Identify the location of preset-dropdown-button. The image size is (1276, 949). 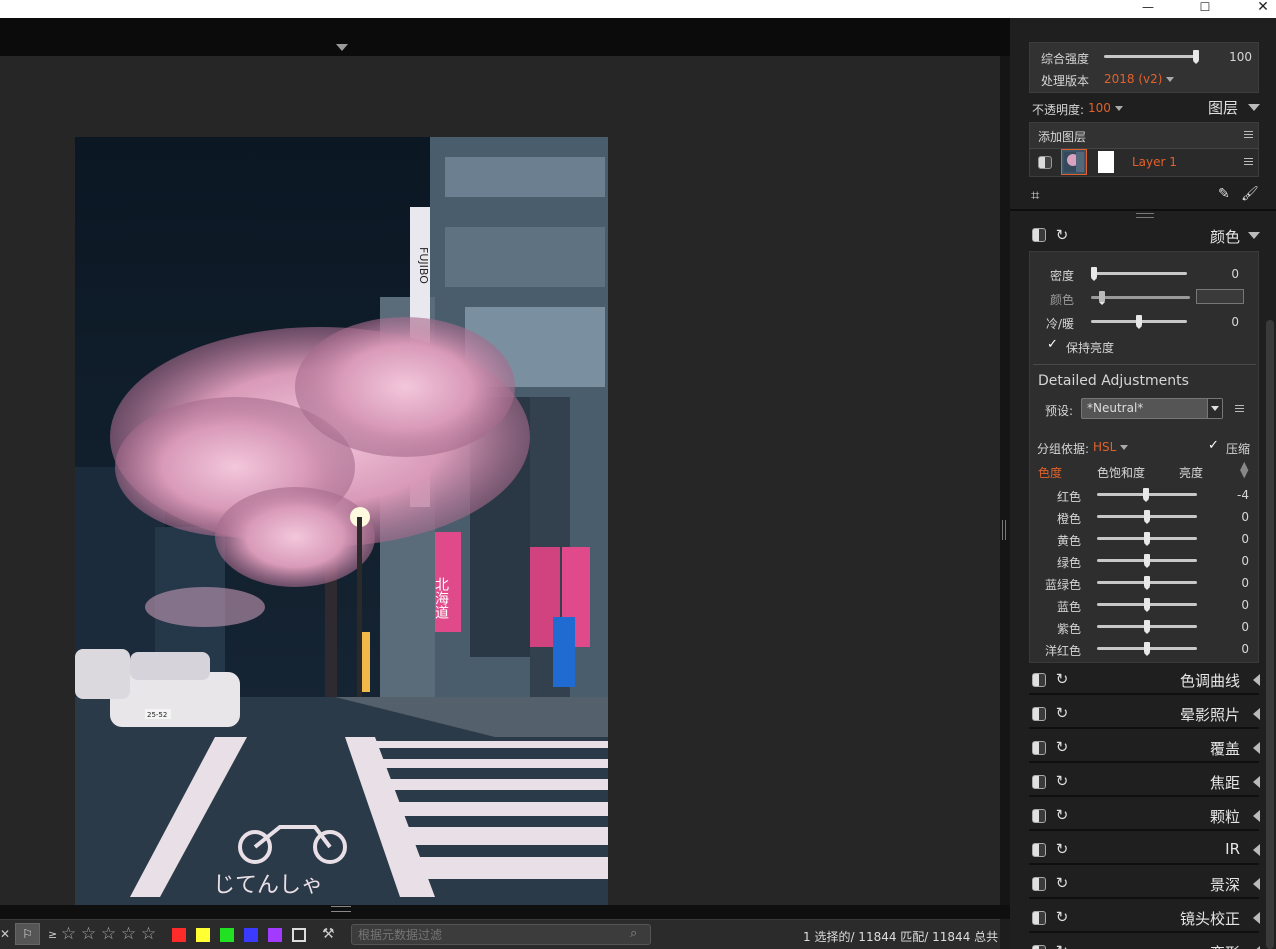
(1214, 408).